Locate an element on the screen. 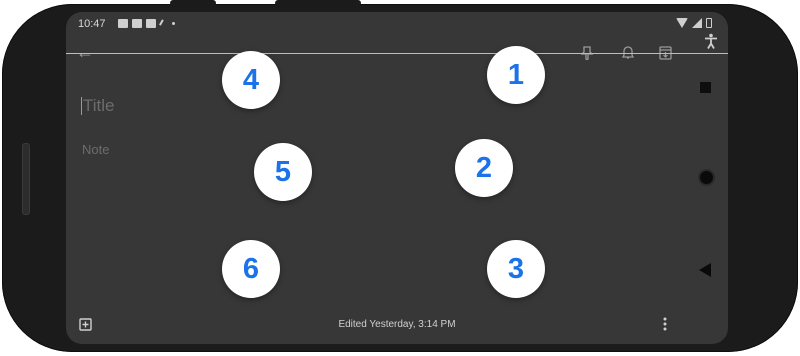 This screenshot has width=800, height=356. number-badge-3: 3 is located at coordinates (516, 269).